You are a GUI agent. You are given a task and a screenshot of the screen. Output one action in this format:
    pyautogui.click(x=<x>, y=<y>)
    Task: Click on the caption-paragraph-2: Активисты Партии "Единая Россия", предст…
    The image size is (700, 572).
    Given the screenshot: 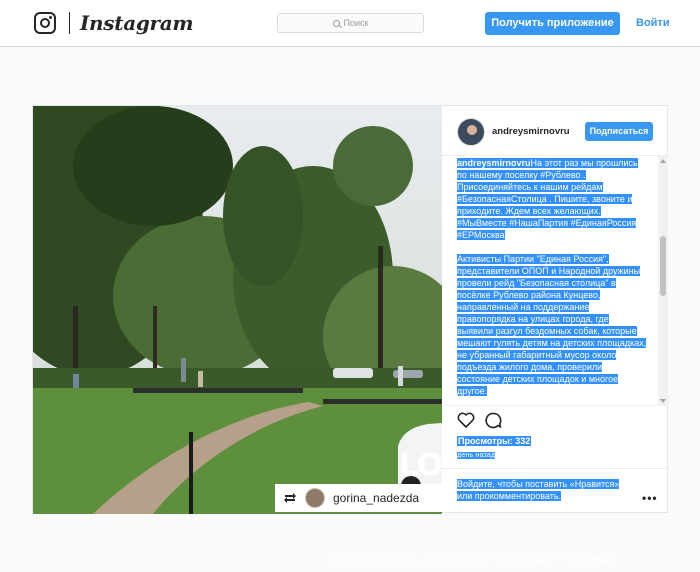 What is the action you would take?
    pyautogui.click(x=552, y=325)
    